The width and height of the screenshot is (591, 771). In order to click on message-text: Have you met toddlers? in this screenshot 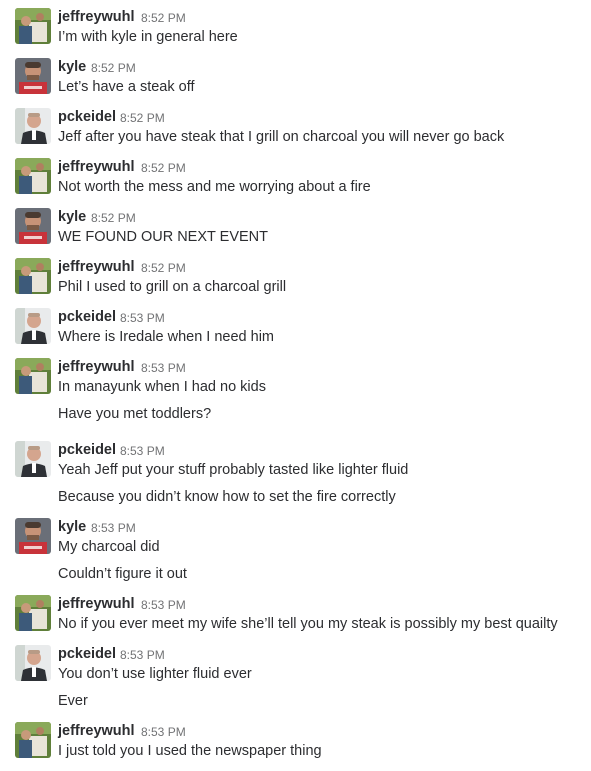, I will do `click(135, 414)`.